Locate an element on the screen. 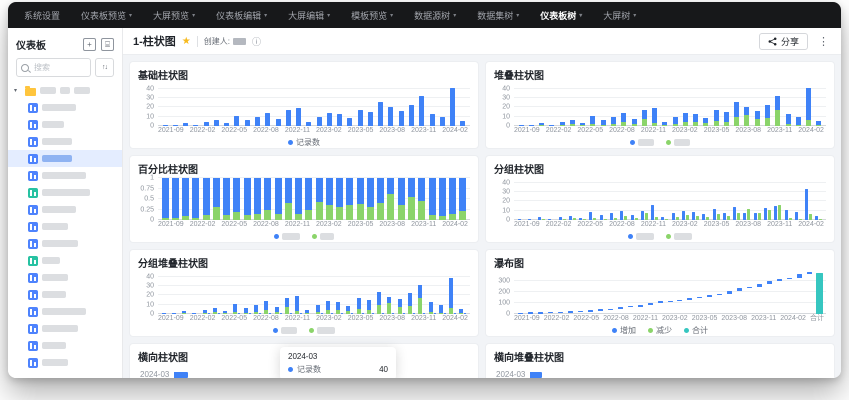  nav-item: 大屏编辑 ▾ is located at coordinates (309, 15).